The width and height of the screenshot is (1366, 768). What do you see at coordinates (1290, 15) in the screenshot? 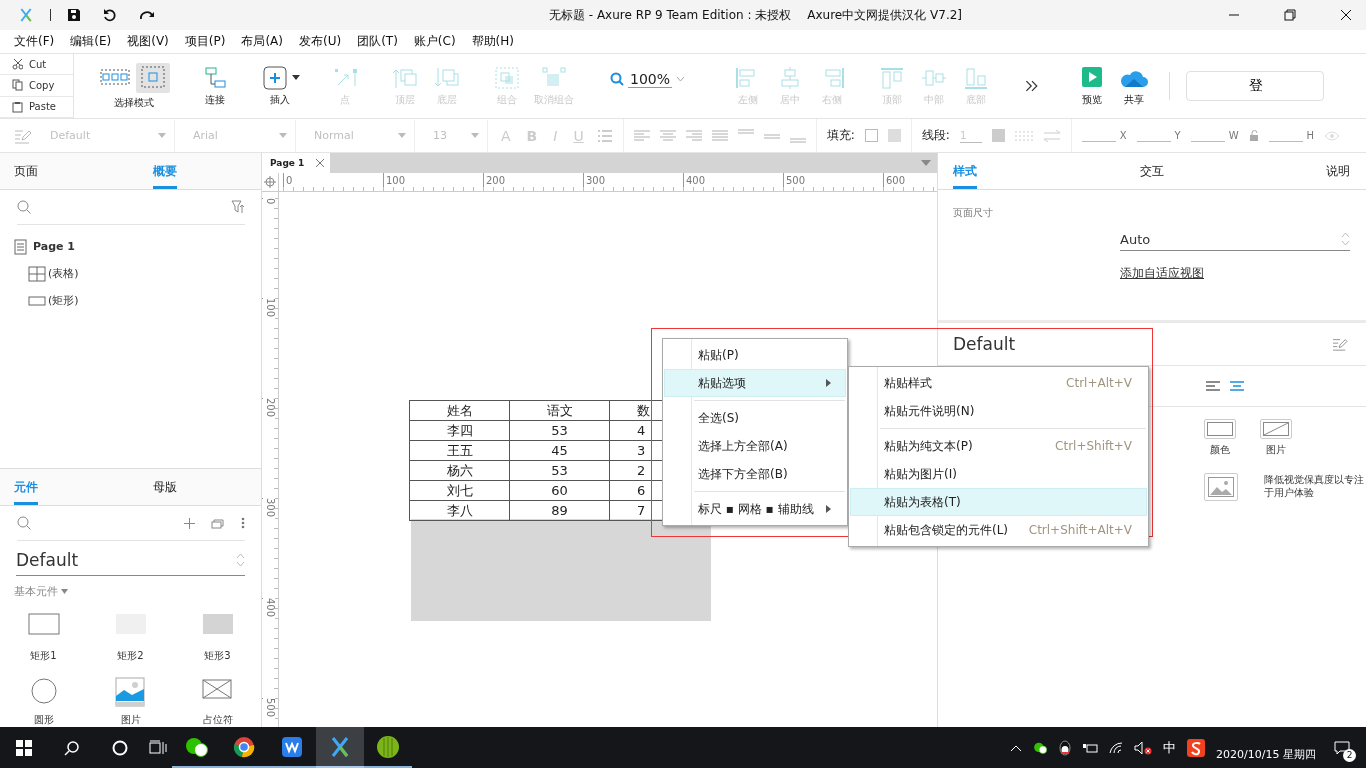
I see `restore-icon` at bounding box center [1290, 15].